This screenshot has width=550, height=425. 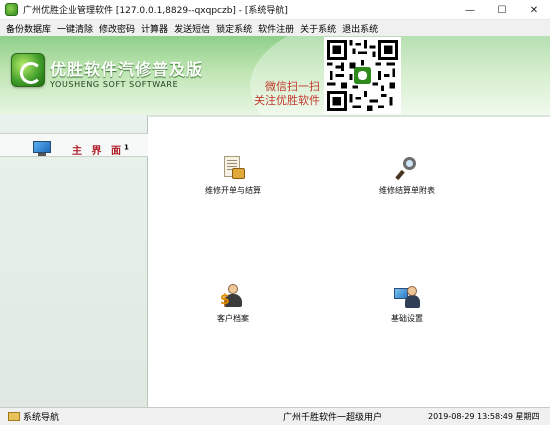 What do you see at coordinates (233, 168) in the screenshot?
I see `document-bag-icon` at bounding box center [233, 168].